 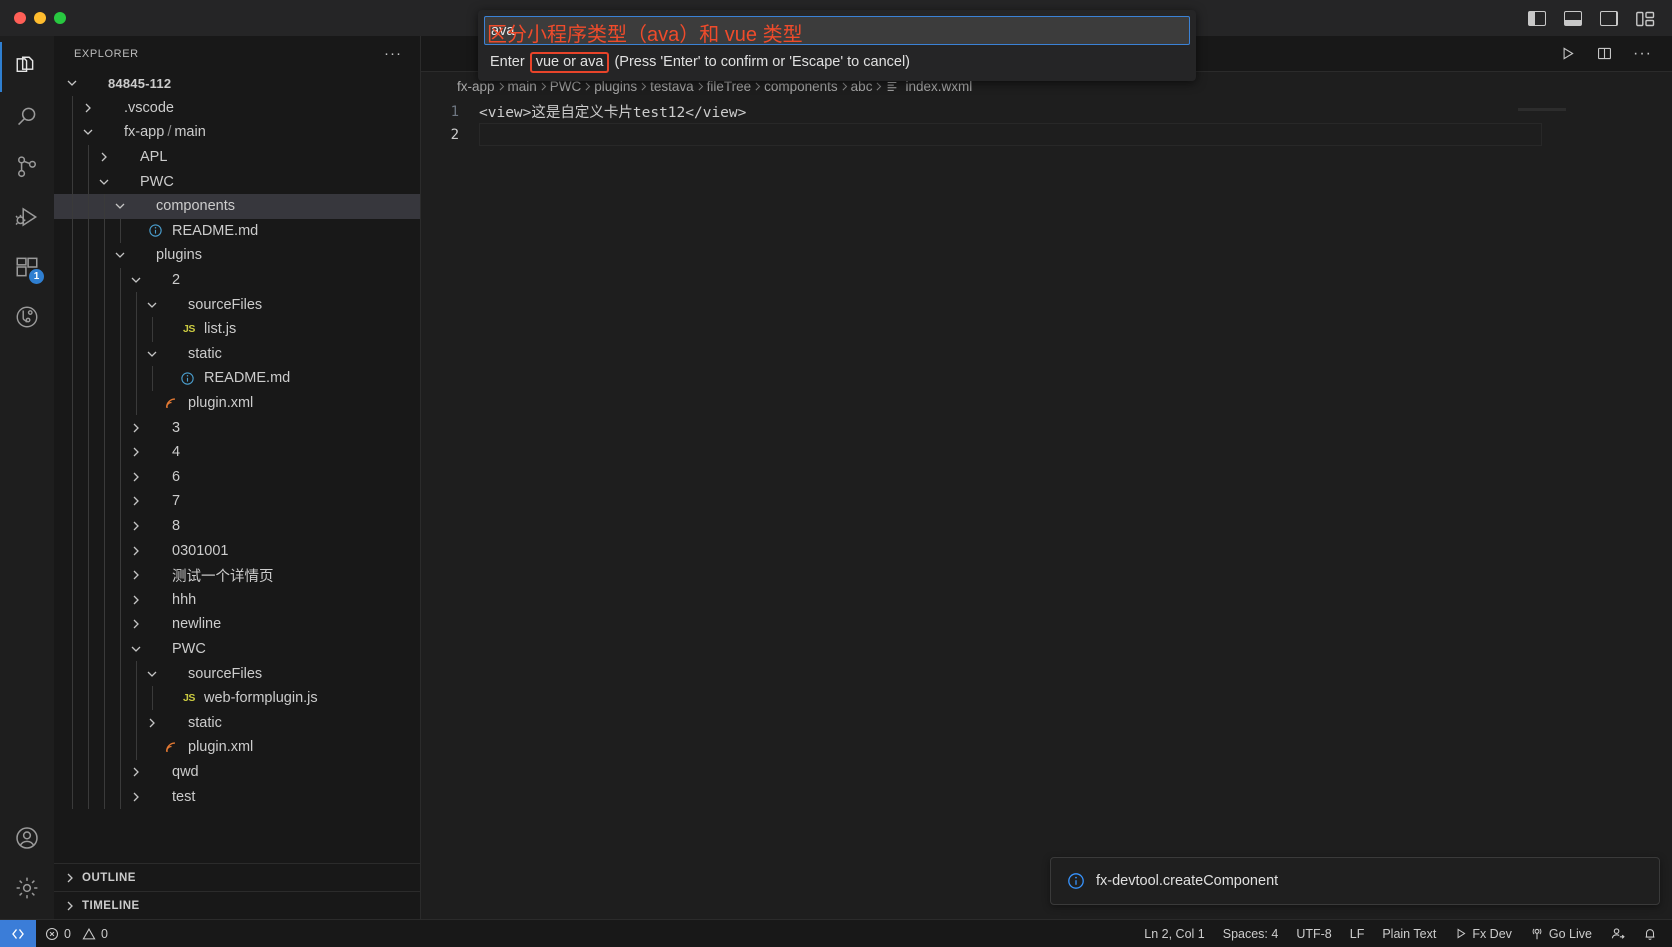 What do you see at coordinates (237, 575) in the screenshot?
I see `tree-folder-item: 测试一个详情页` at bounding box center [237, 575].